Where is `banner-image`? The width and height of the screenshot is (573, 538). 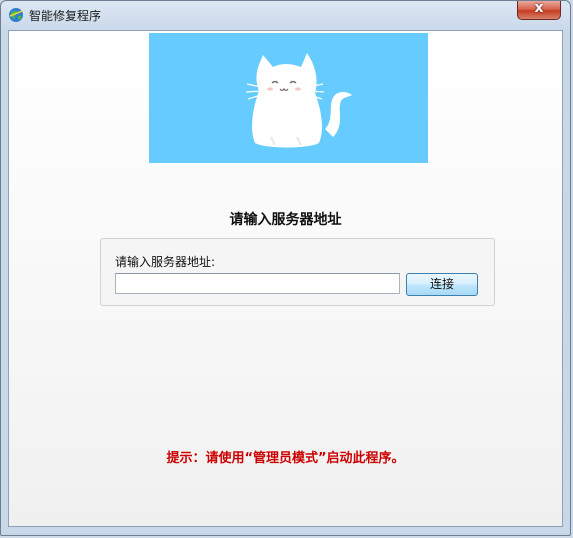
banner-image is located at coordinates (288, 98).